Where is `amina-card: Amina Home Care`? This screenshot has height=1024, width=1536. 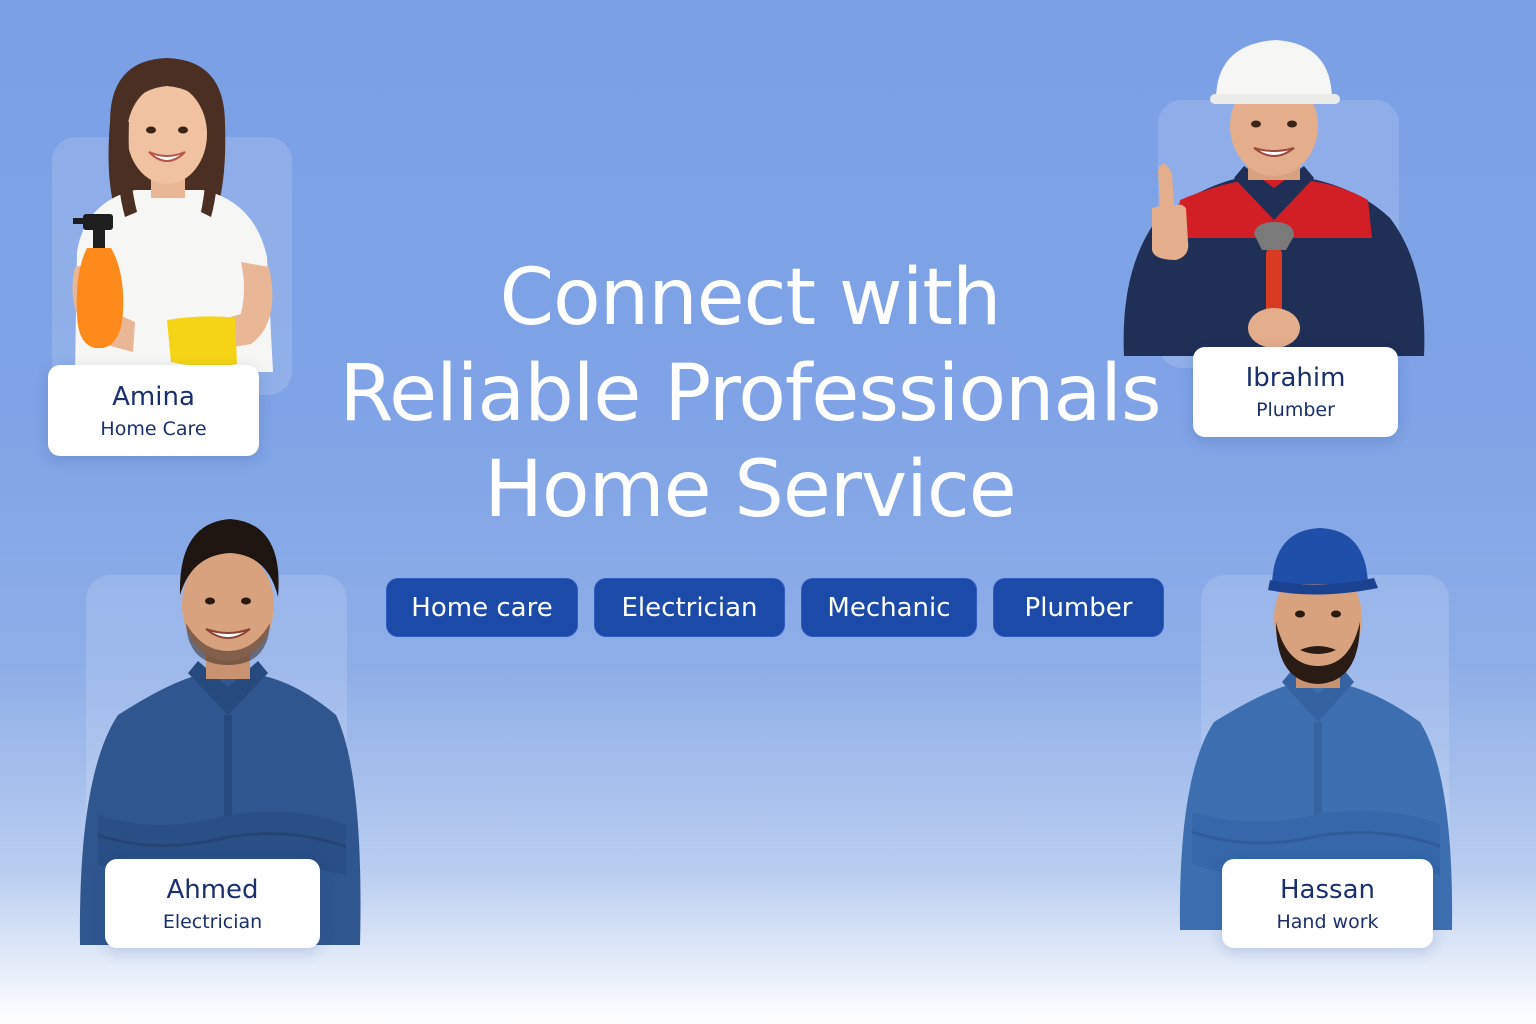
amina-card: Amina Home Care is located at coordinates (153, 410).